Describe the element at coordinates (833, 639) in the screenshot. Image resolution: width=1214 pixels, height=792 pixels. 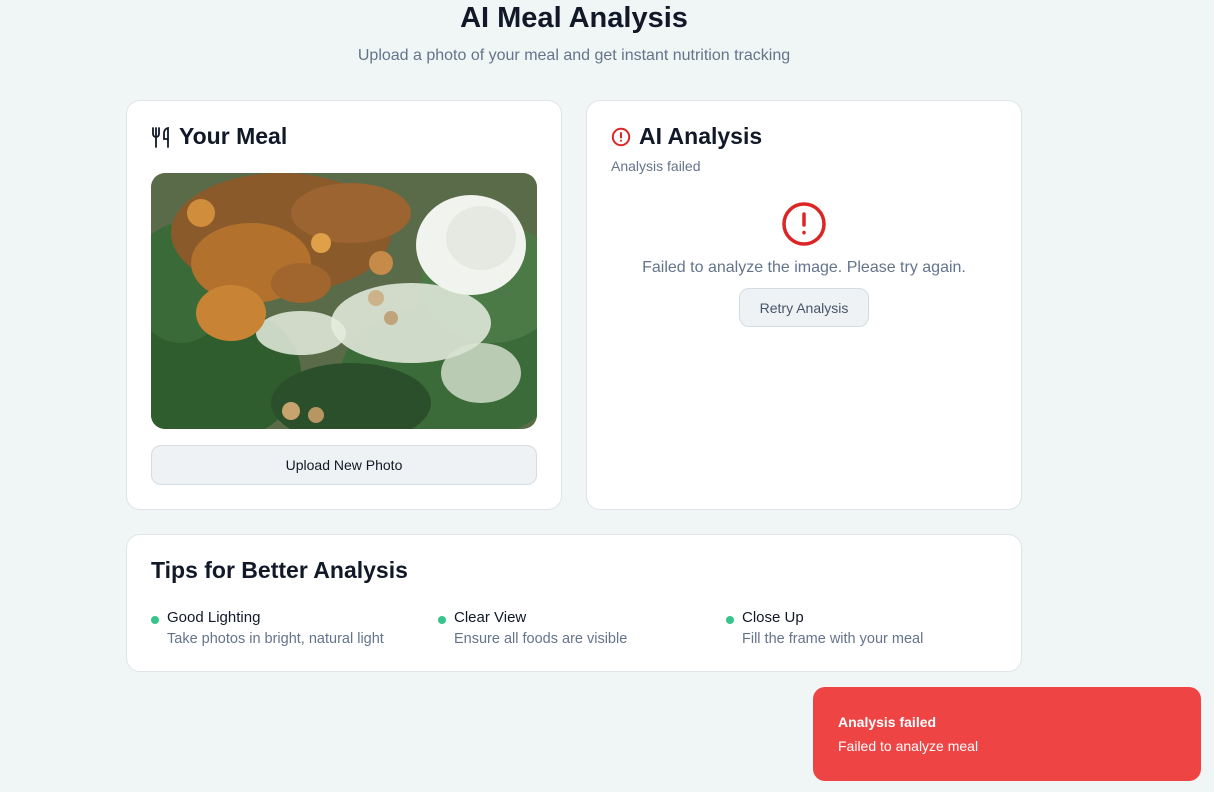
I see `tip-description: Fill the frame with your meal` at that location.